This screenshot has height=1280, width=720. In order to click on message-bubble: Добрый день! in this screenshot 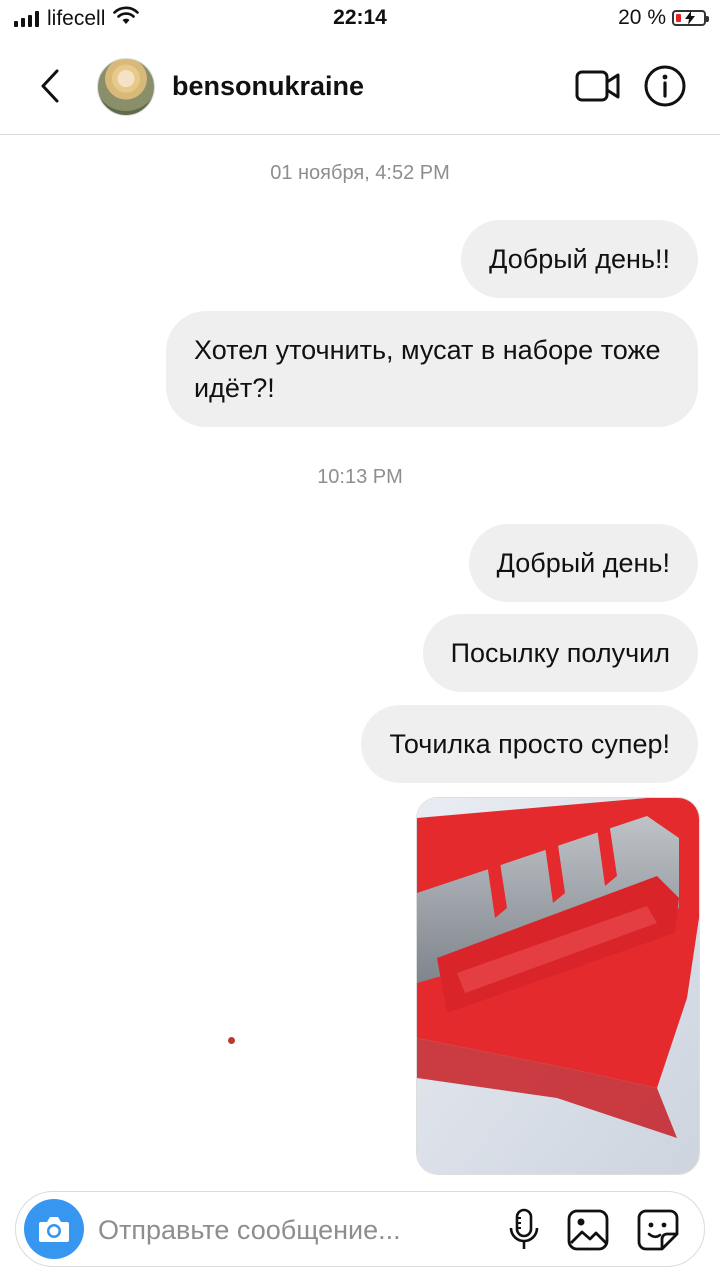, I will do `click(583, 563)`.